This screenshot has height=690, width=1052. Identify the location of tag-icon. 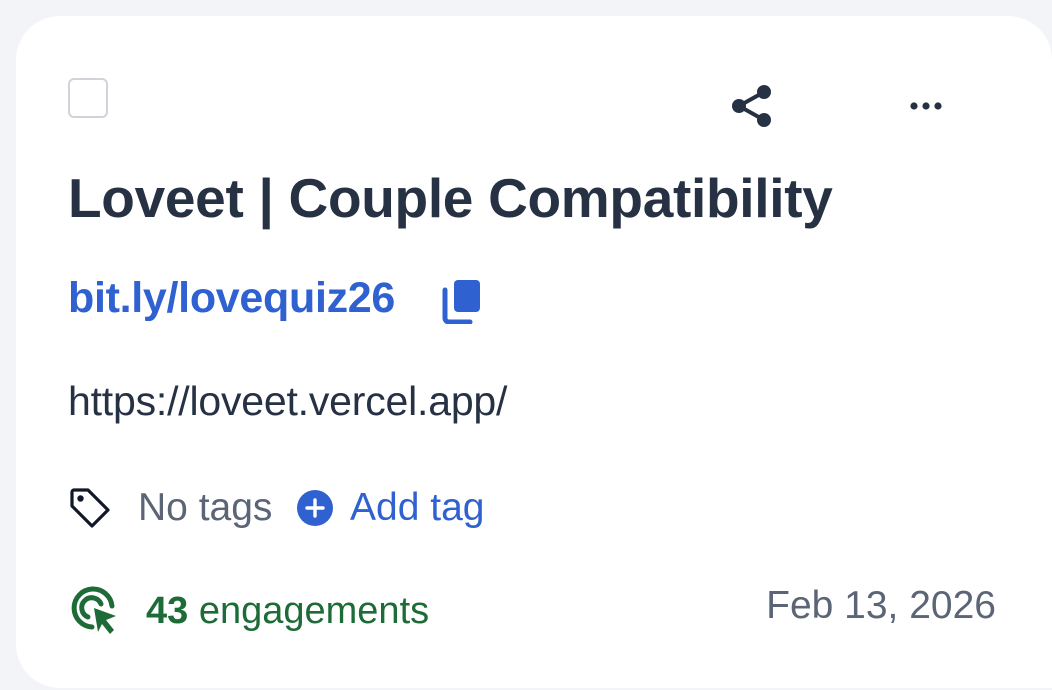
(90, 508).